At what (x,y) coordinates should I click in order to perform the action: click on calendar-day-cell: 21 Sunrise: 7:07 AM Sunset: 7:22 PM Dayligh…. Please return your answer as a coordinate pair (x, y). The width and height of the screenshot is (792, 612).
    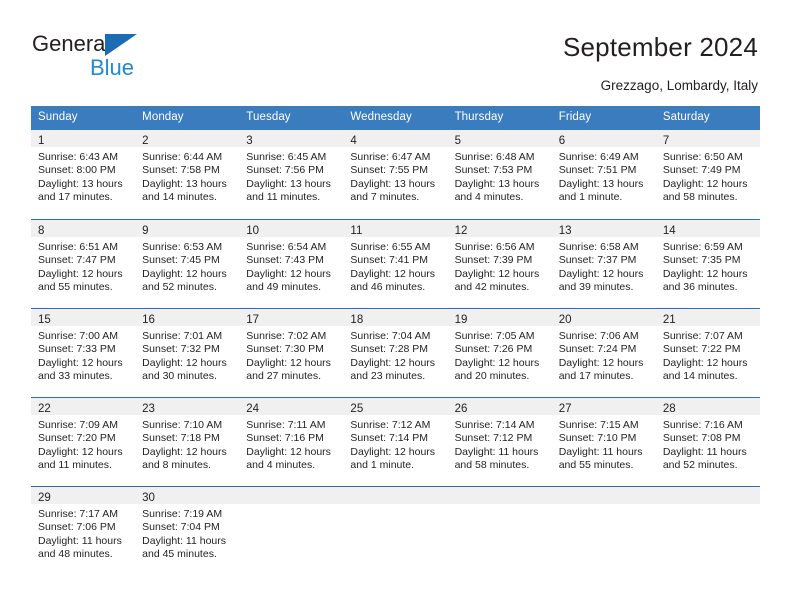
    Looking at the image, I should click on (707, 352).